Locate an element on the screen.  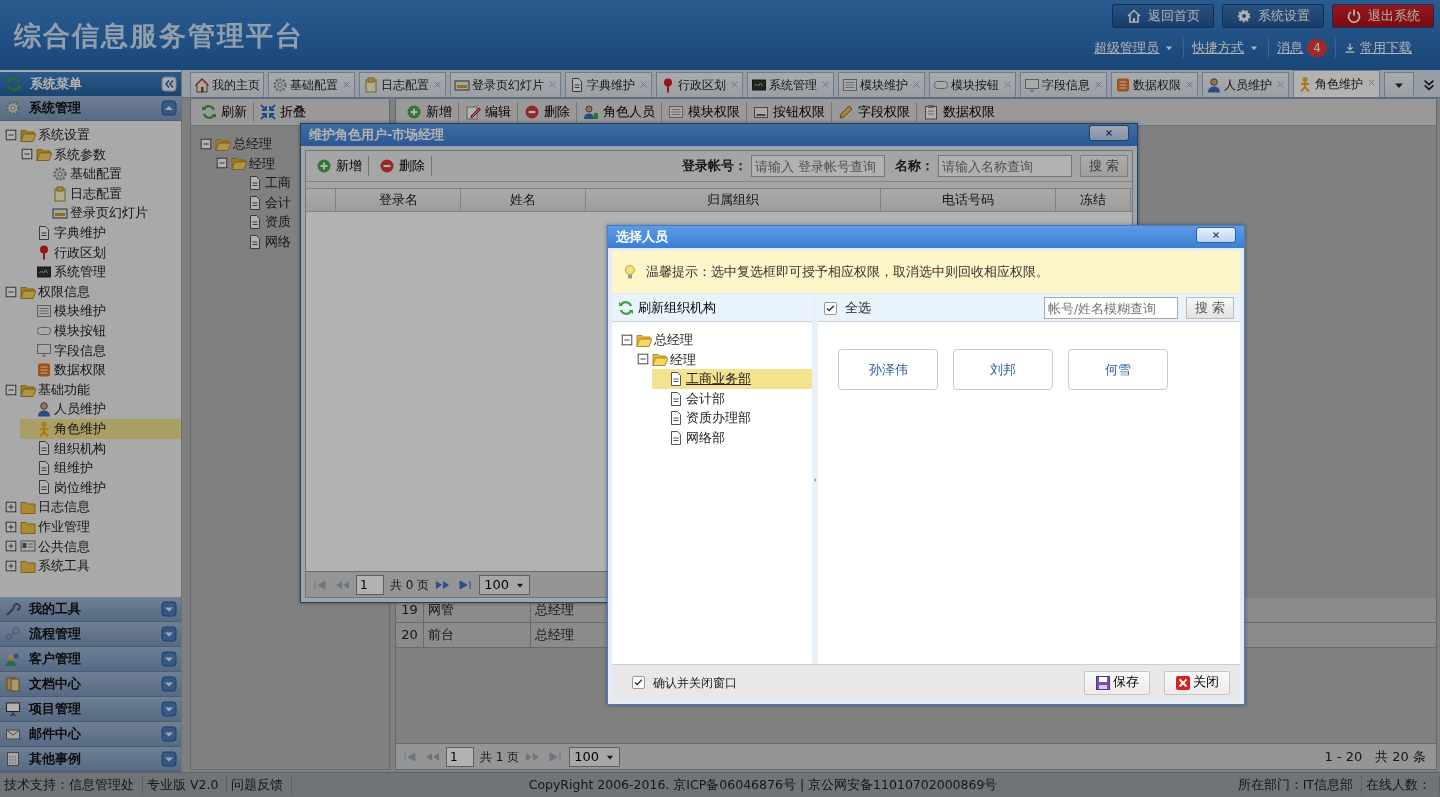
tree-item: 角色维护 is located at coordinates (100, 428).